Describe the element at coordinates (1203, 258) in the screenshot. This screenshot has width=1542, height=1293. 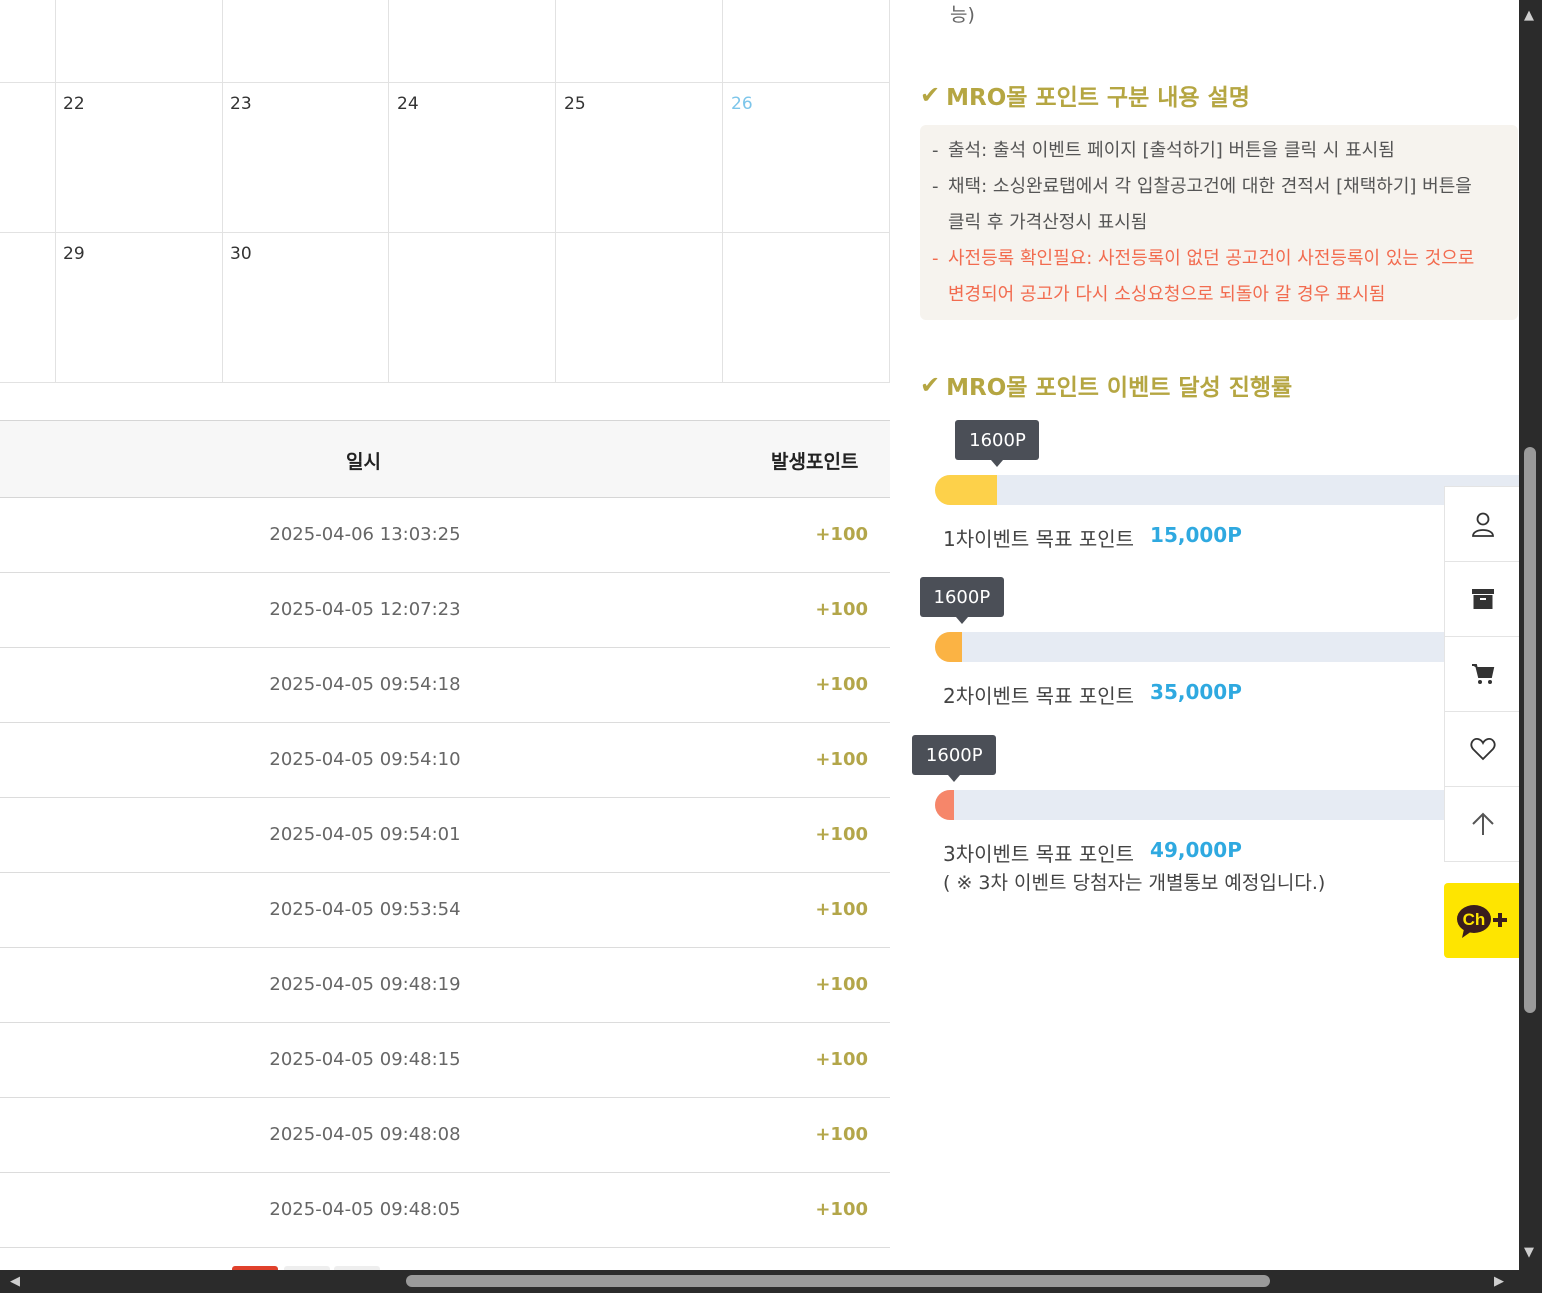
I see `desc-line-warning: - 사전등록 확인필요: 사전등록이 없던 공고건이 사전등록이 있는 것으로` at that location.